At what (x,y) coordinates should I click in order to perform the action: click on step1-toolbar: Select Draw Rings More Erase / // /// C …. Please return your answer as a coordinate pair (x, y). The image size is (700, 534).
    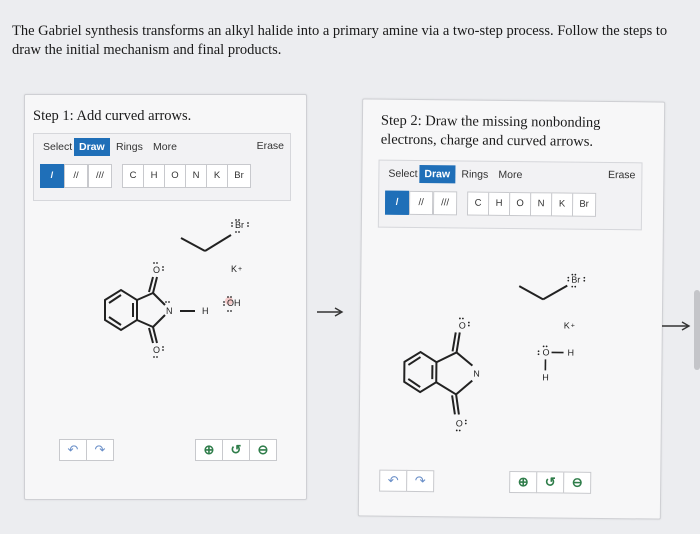
    Looking at the image, I should click on (162, 167).